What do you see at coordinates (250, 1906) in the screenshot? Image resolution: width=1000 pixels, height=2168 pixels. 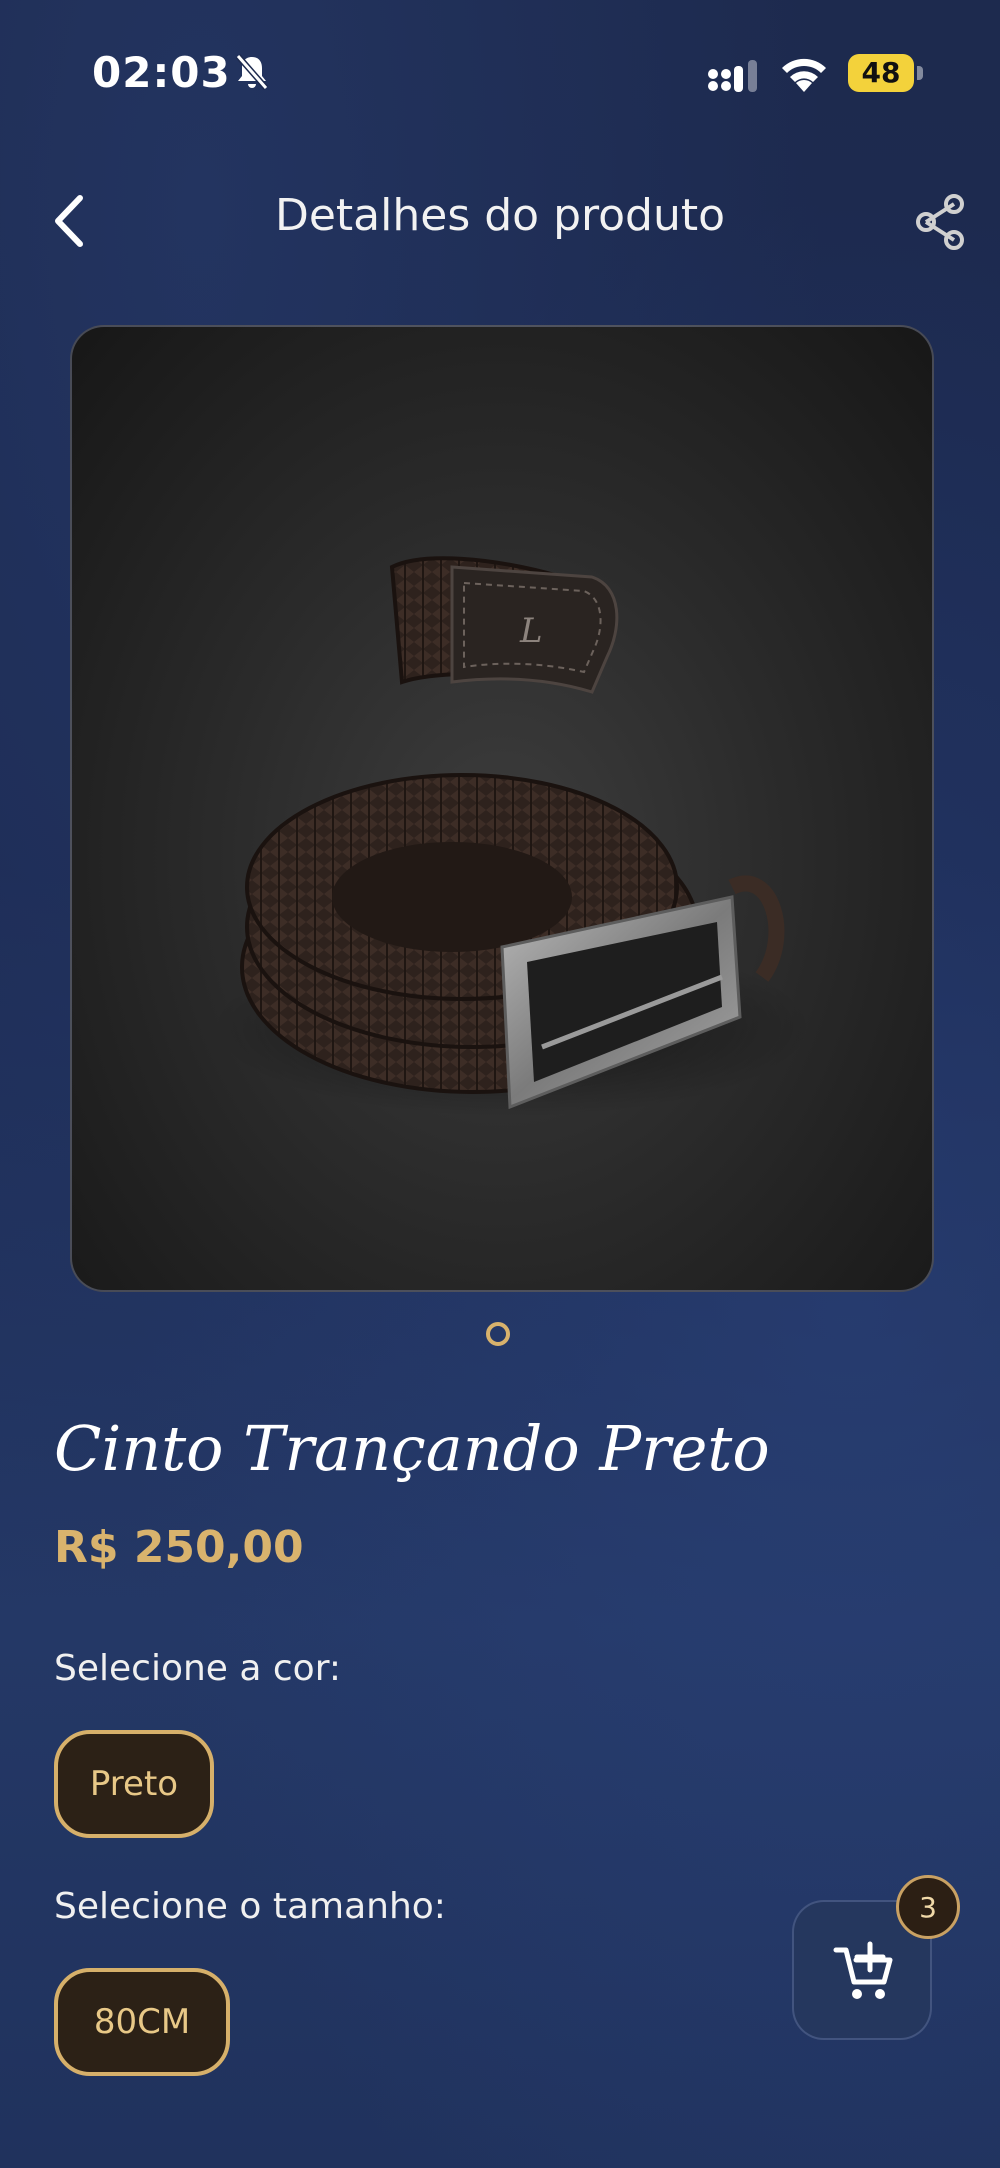 I see `size-label: Selecione o tamanho:` at bounding box center [250, 1906].